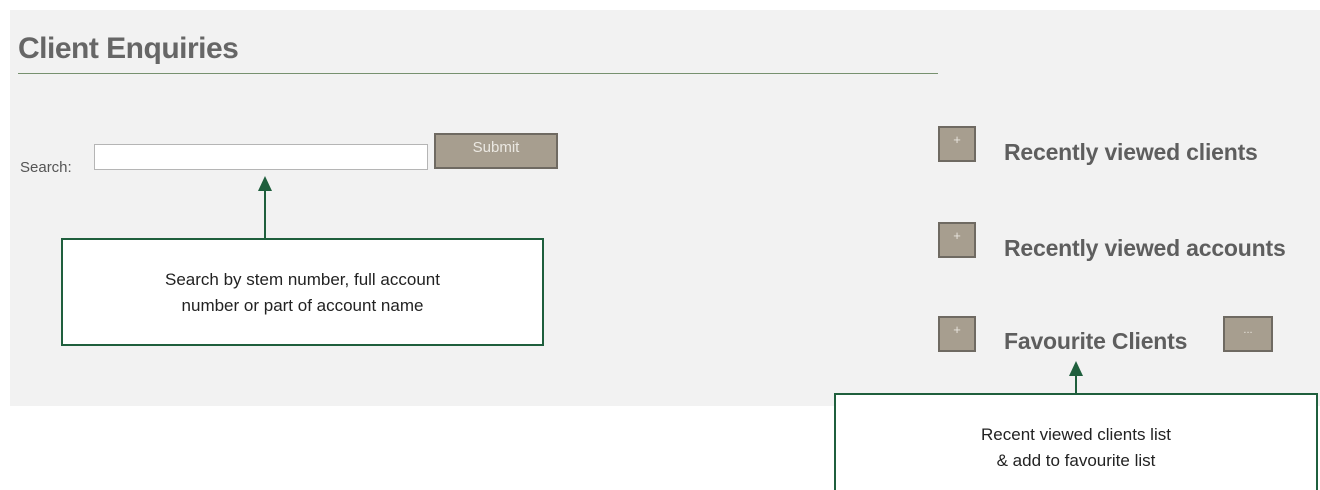 Image resolution: width=1320 pixels, height=490 pixels. I want to click on title-divider, so click(478, 73).